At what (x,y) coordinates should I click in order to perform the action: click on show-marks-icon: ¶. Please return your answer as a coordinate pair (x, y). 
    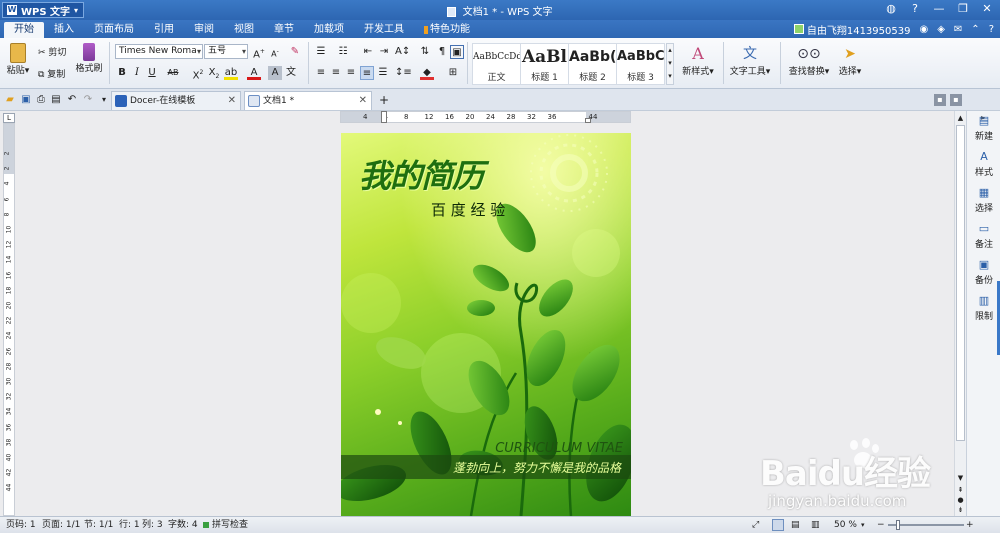
    Looking at the image, I should click on (442, 52).